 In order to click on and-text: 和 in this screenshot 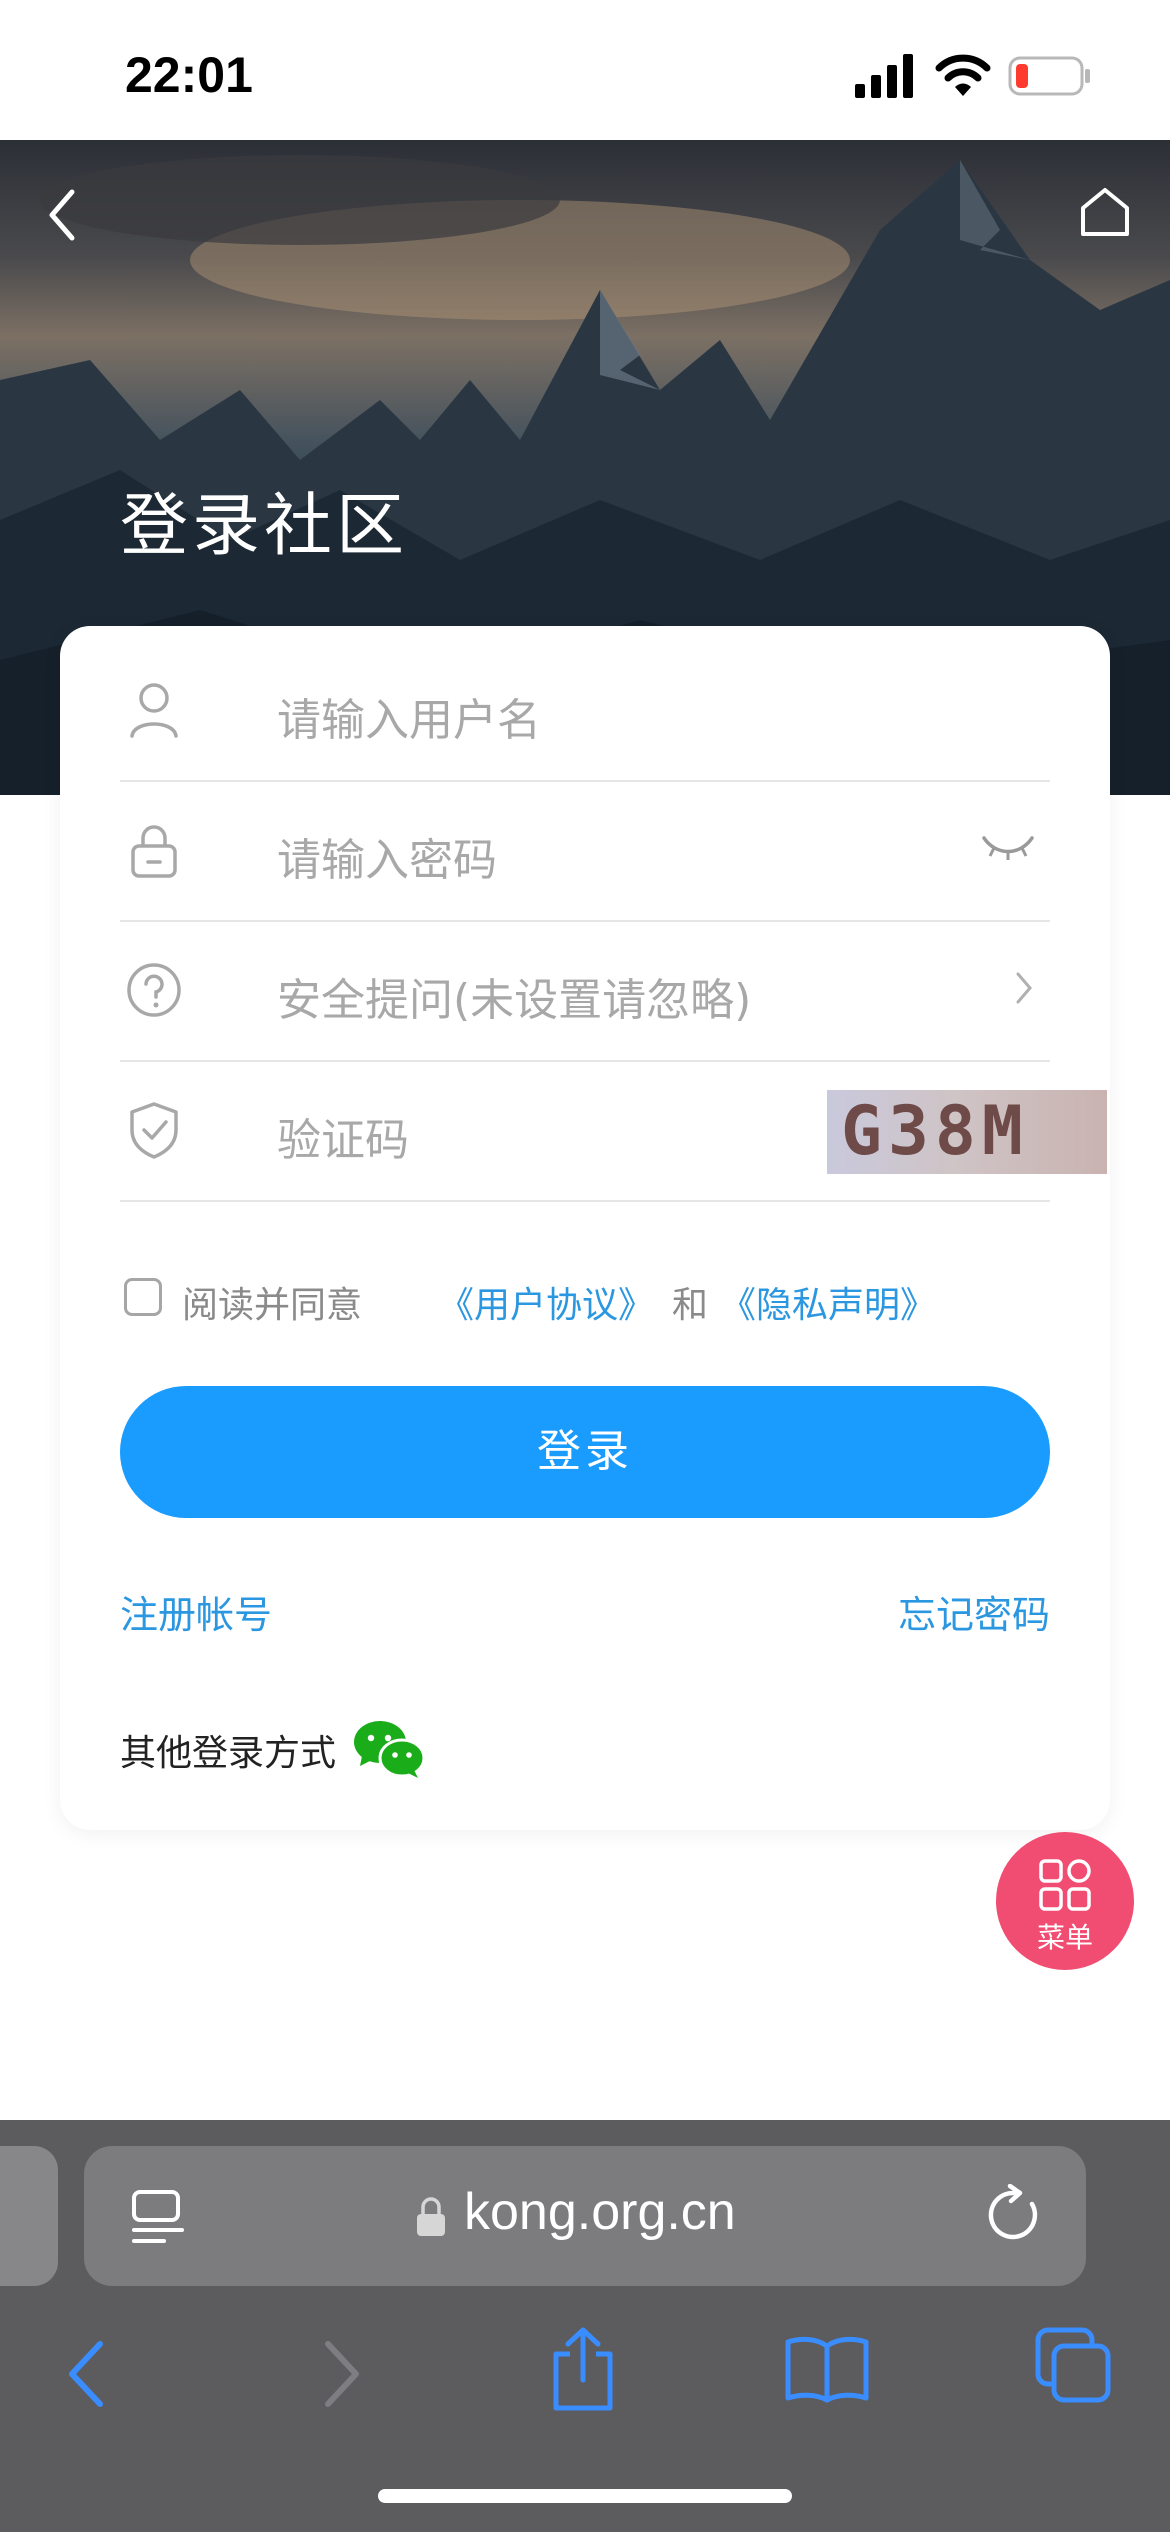, I will do `click(690, 1305)`.